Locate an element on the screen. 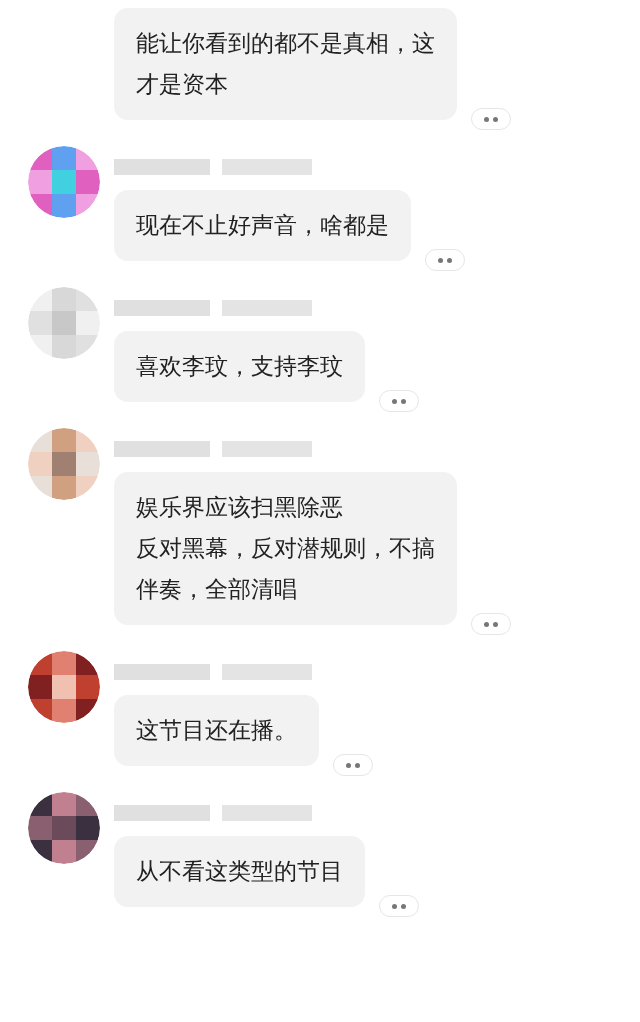  message-text: 能让你看到的都不是真相，这 才是资本 is located at coordinates (285, 64).